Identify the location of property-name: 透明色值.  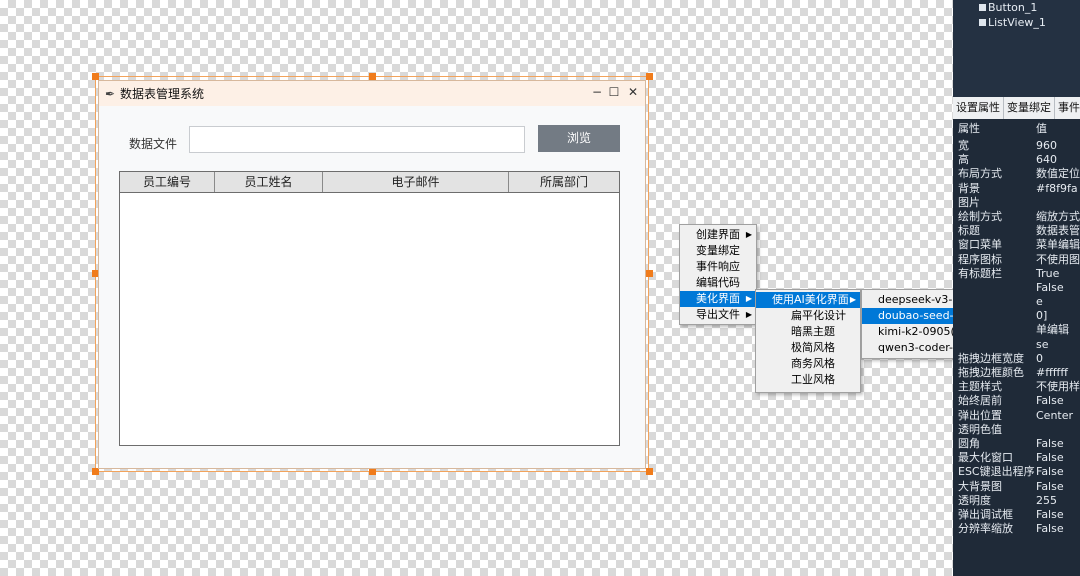
(980, 429).